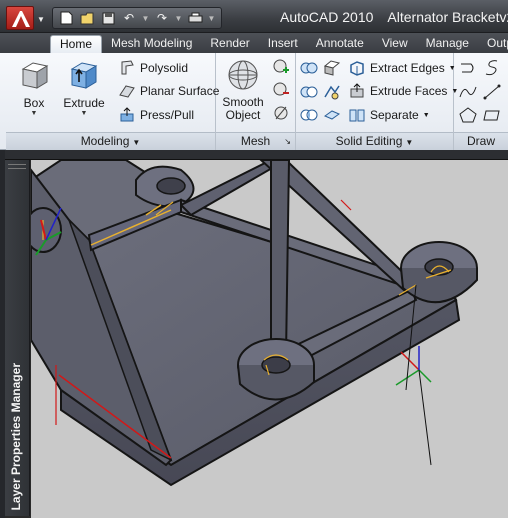 This screenshot has height=518, width=508. Describe the element at coordinates (145, 18) in the screenshot. I see `undo-dropdown-icon: ▼` at that location.